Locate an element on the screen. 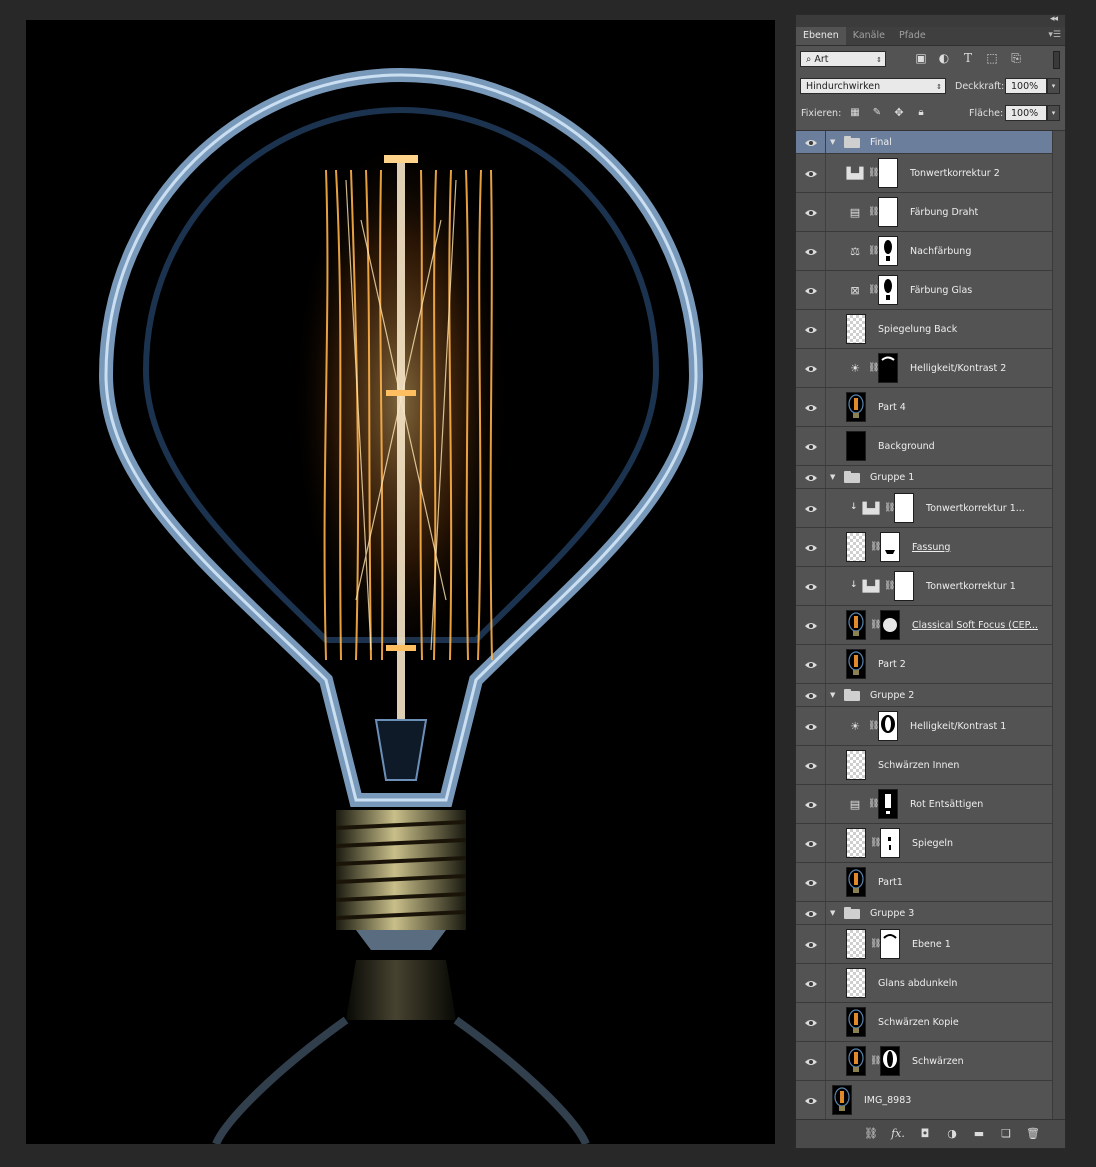 The height and width of the screenshot is (1167, 1096). layer-name: Tonwertkorrektur 2 is located at coordinates (955, 173).